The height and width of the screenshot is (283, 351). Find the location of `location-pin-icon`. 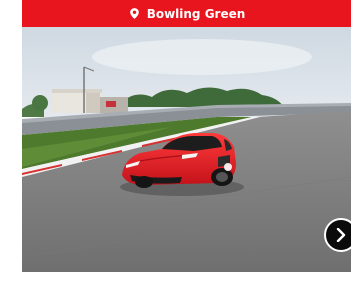

location-pin-icon is located at coordinates (134, 13).